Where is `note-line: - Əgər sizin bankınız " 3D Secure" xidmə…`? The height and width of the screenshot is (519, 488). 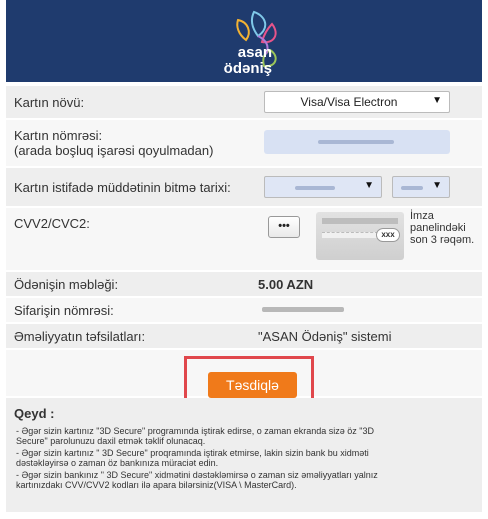 note-line: - Əgər sizin bankınız " 3D Secure" xidmə… is located at coordinates (197, 475).